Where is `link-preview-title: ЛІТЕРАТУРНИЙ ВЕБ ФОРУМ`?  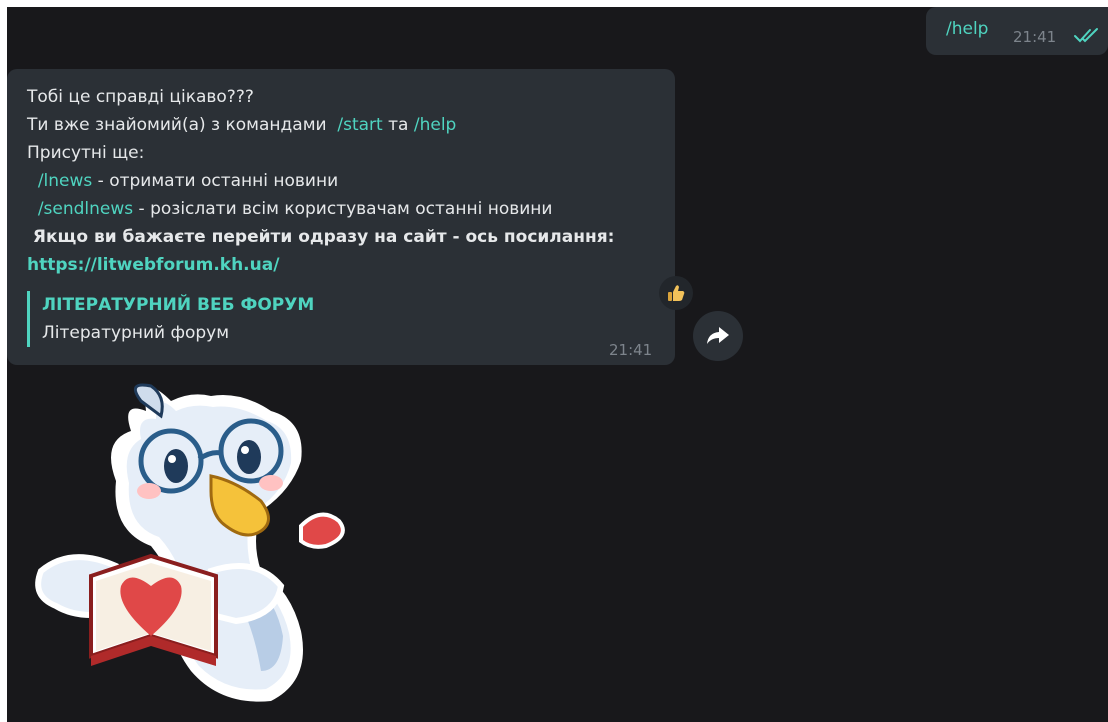 link-preview-title: ЛІТЕРАТУРНИЙ ВЕБ ФОРУМ is located at coordinates (178, 305).